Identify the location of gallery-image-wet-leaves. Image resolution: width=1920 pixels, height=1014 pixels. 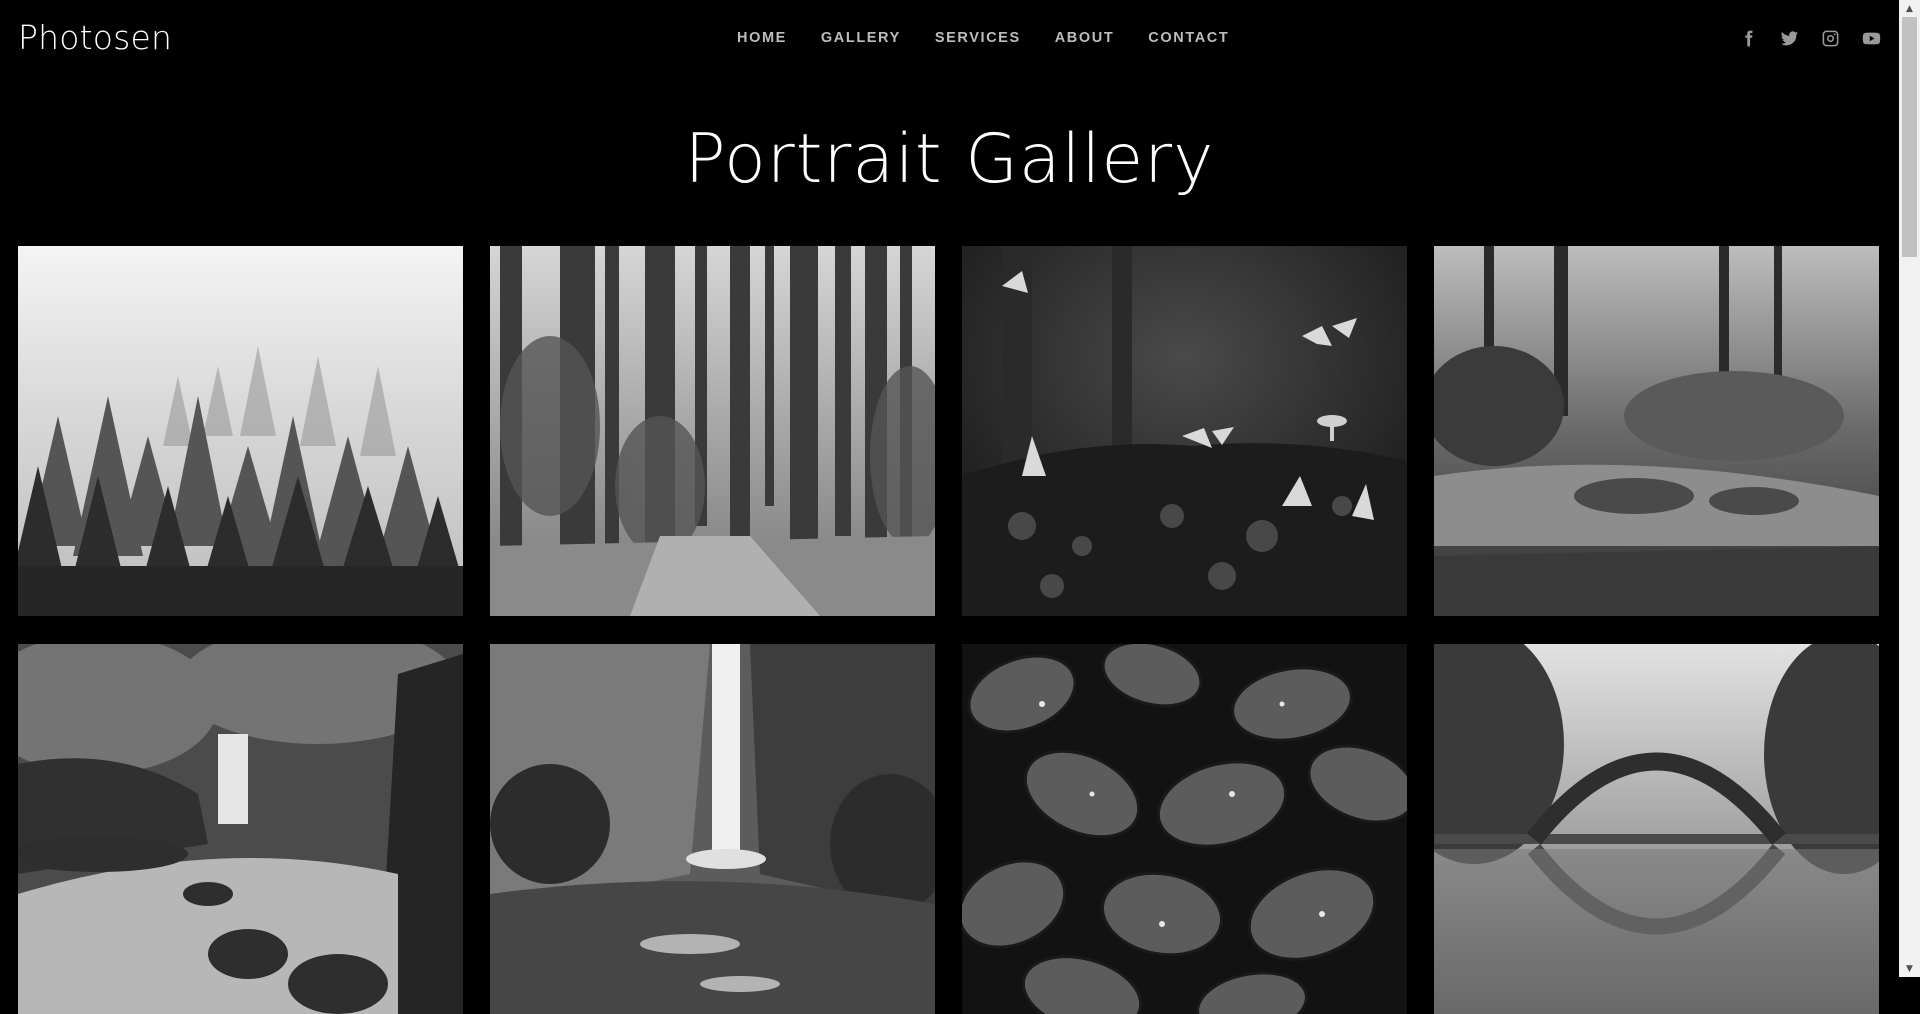
(1184, 829).